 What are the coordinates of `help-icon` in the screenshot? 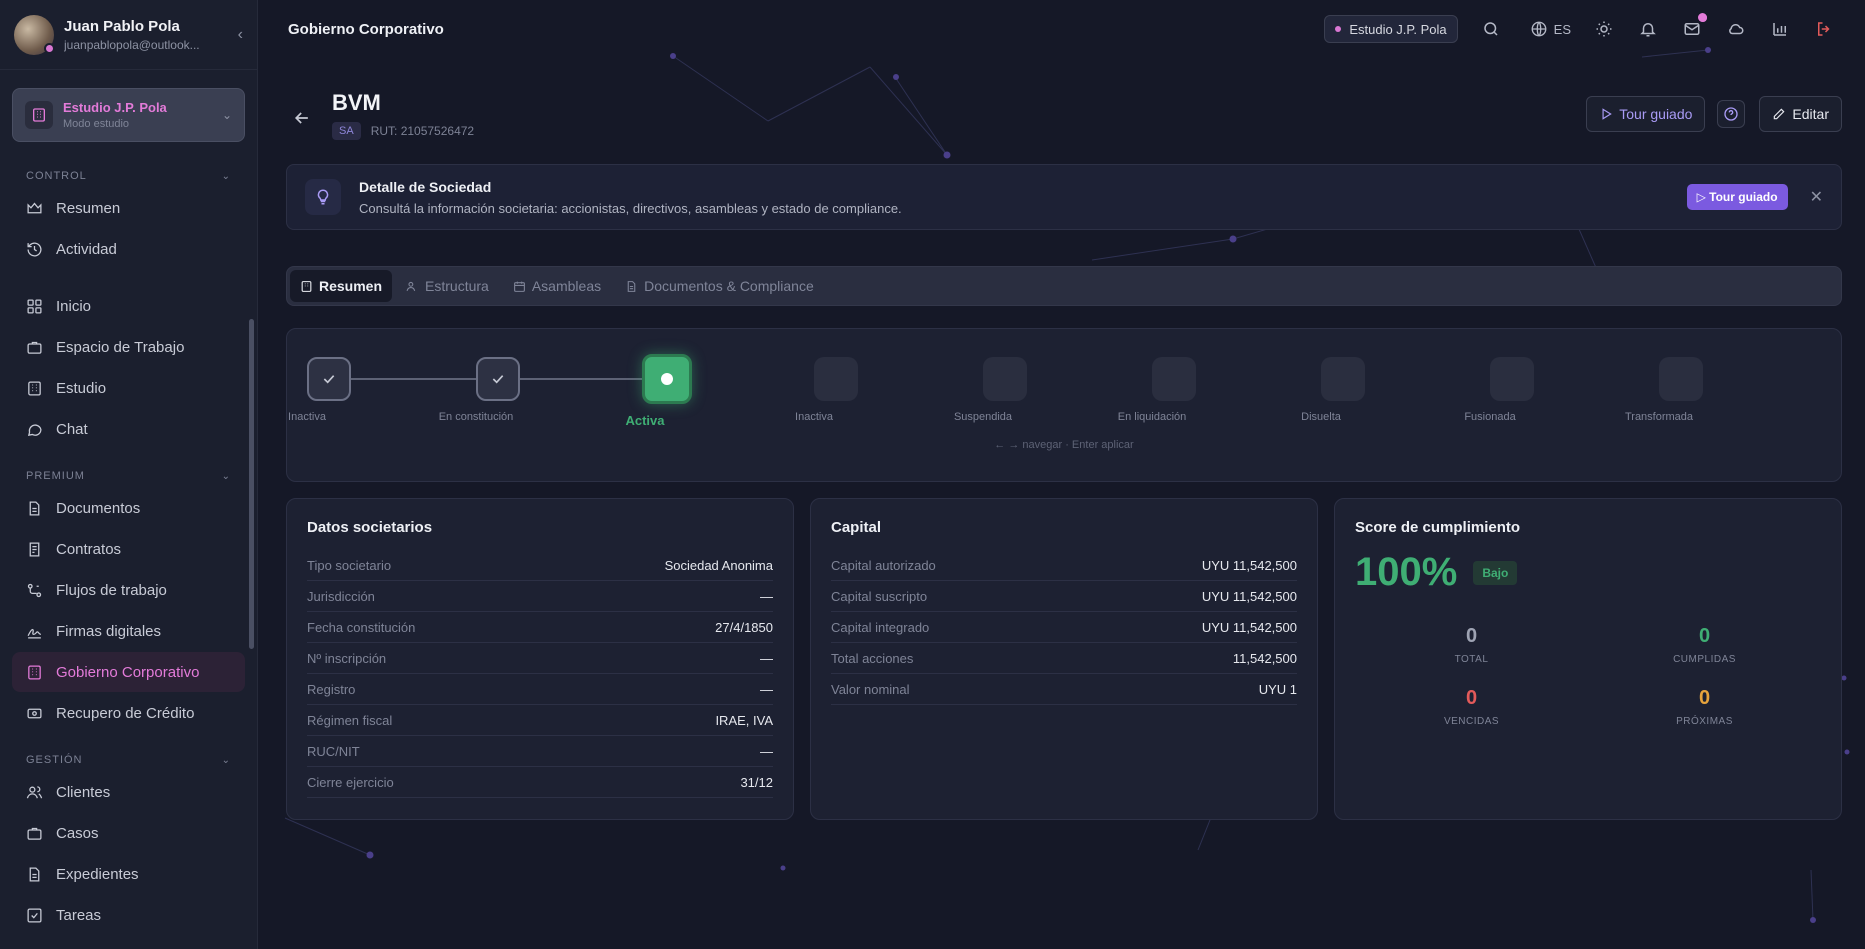 It's located at (1731, 114).